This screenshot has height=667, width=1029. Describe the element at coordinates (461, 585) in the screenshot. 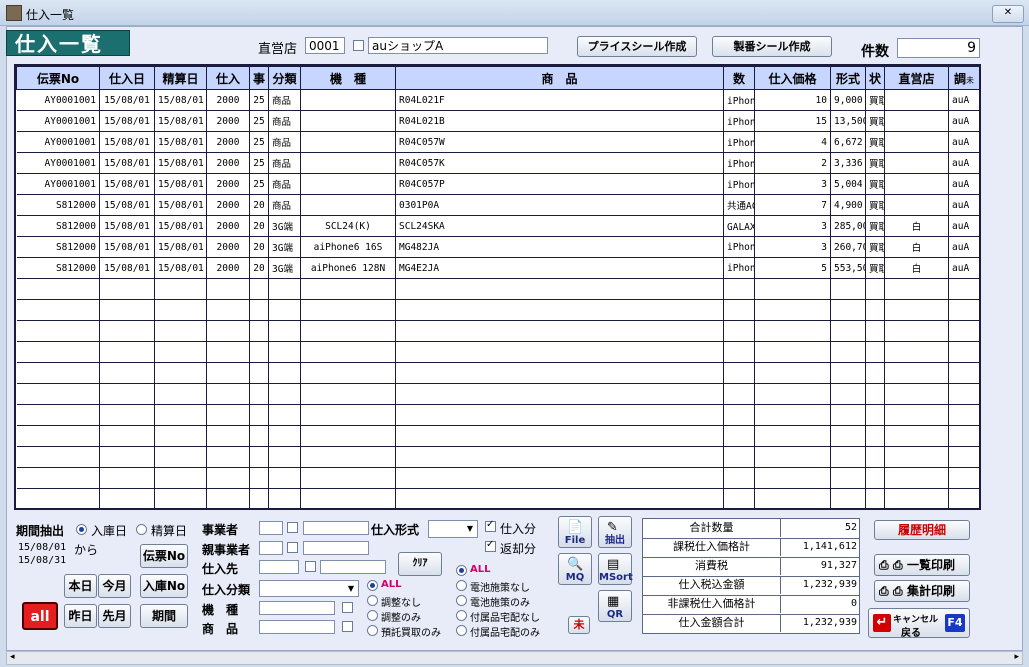

I see `battery-none-radio` at that location.